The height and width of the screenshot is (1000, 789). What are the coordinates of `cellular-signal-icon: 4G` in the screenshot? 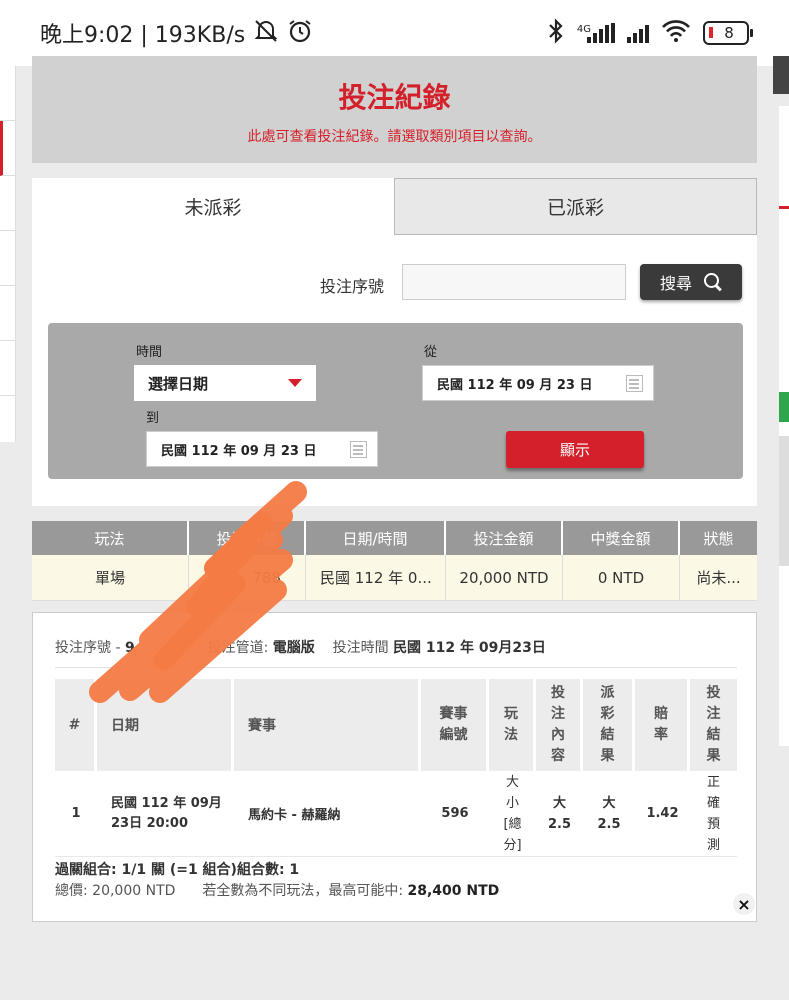 It's located at (596, 33).